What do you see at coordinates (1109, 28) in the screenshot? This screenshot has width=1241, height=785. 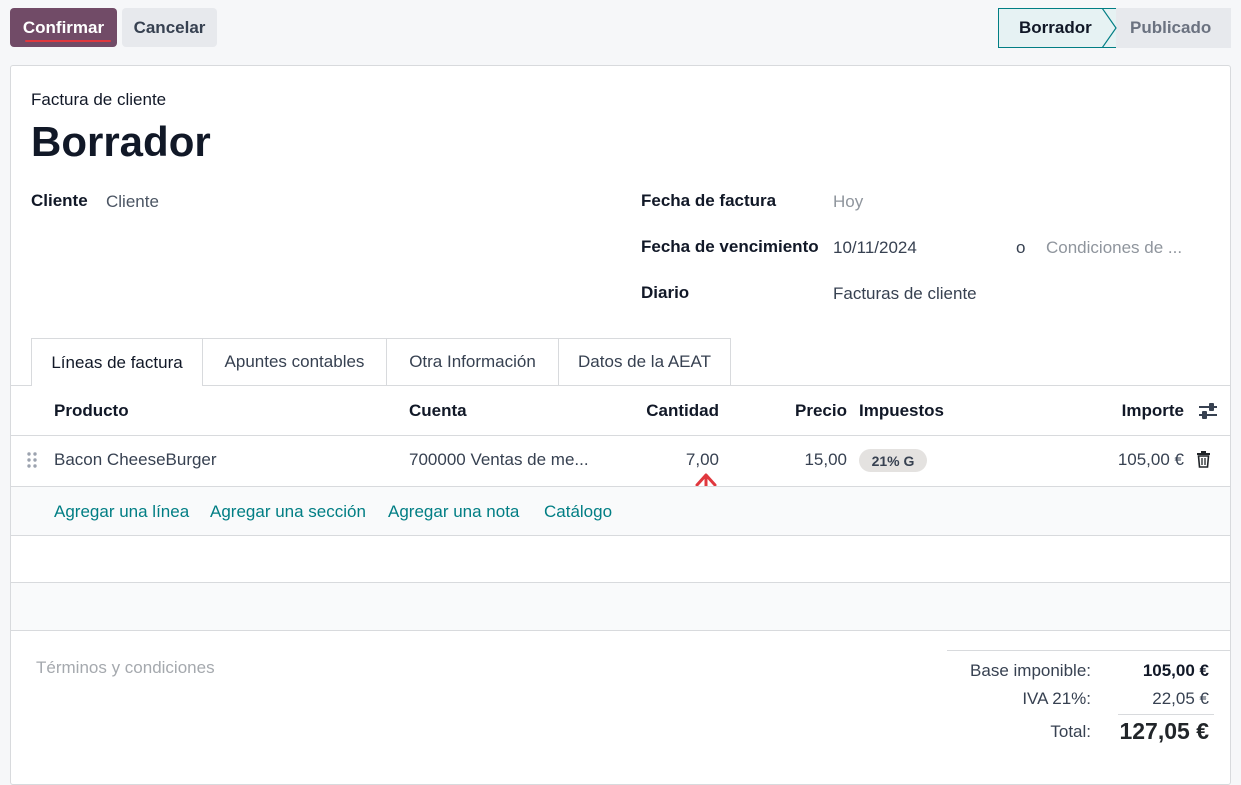 I see `status-arrow-icon` at bounding box center [1109, 28].